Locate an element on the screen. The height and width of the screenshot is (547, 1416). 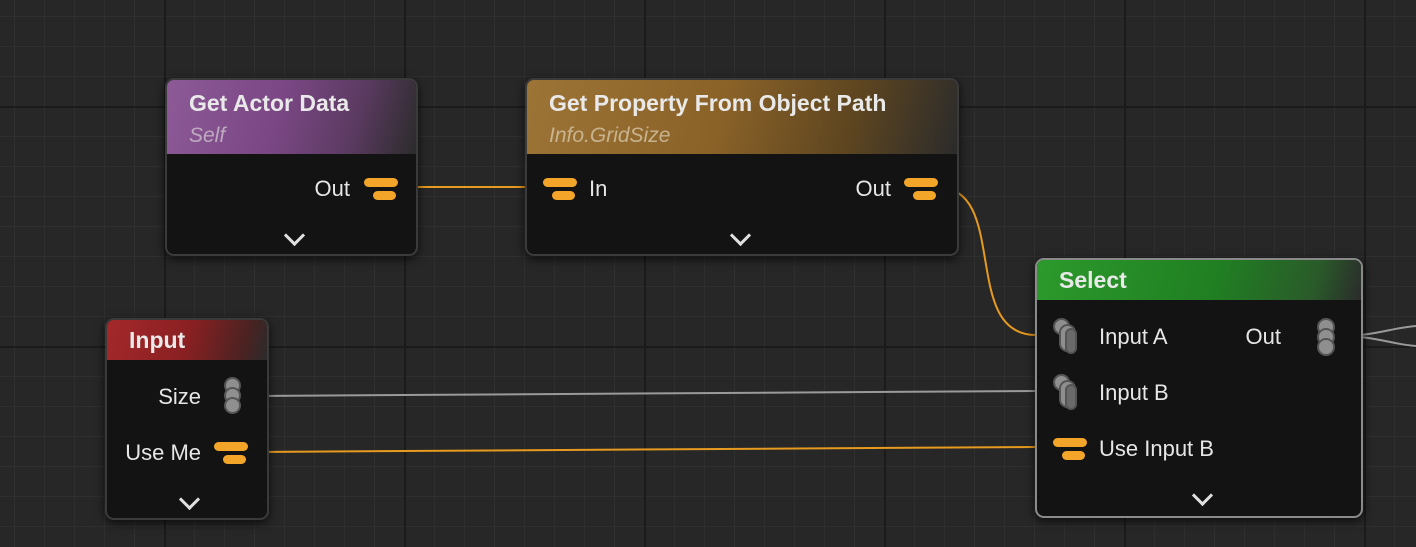
node-subtitle: Self is located at coordinates (207, 135).